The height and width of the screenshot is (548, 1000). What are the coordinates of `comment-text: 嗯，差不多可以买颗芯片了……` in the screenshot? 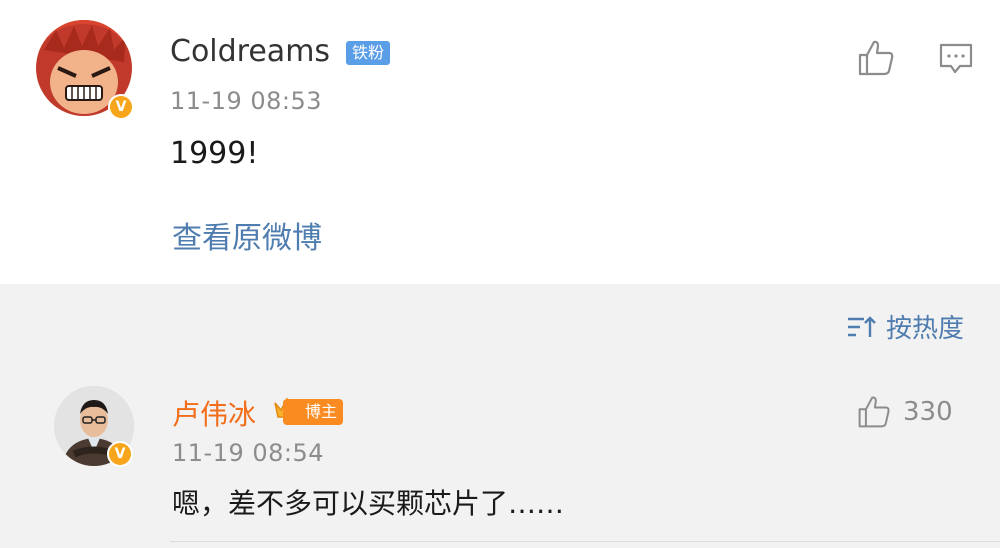 It's located at (368, 503).